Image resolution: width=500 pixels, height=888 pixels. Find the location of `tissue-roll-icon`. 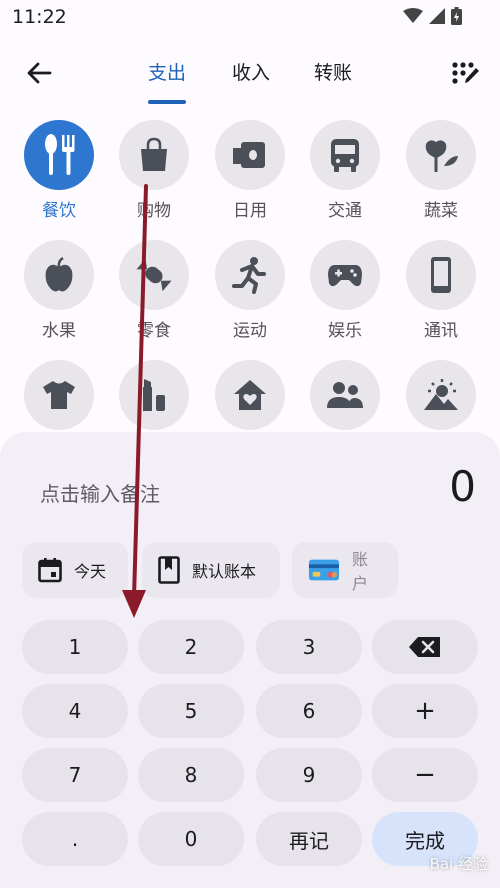

tissue-roll-icon is located at coordinates (249, 155).